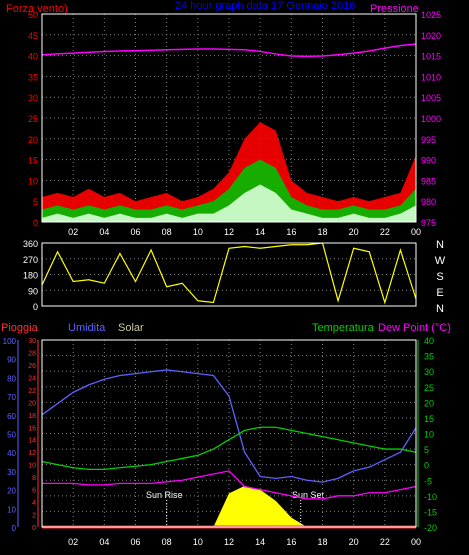 This screenshot has width=469, height=555. Describe the element at coordinates (429, 388) in the screenshot. I see `temperature-tick-label: 25` at that location.